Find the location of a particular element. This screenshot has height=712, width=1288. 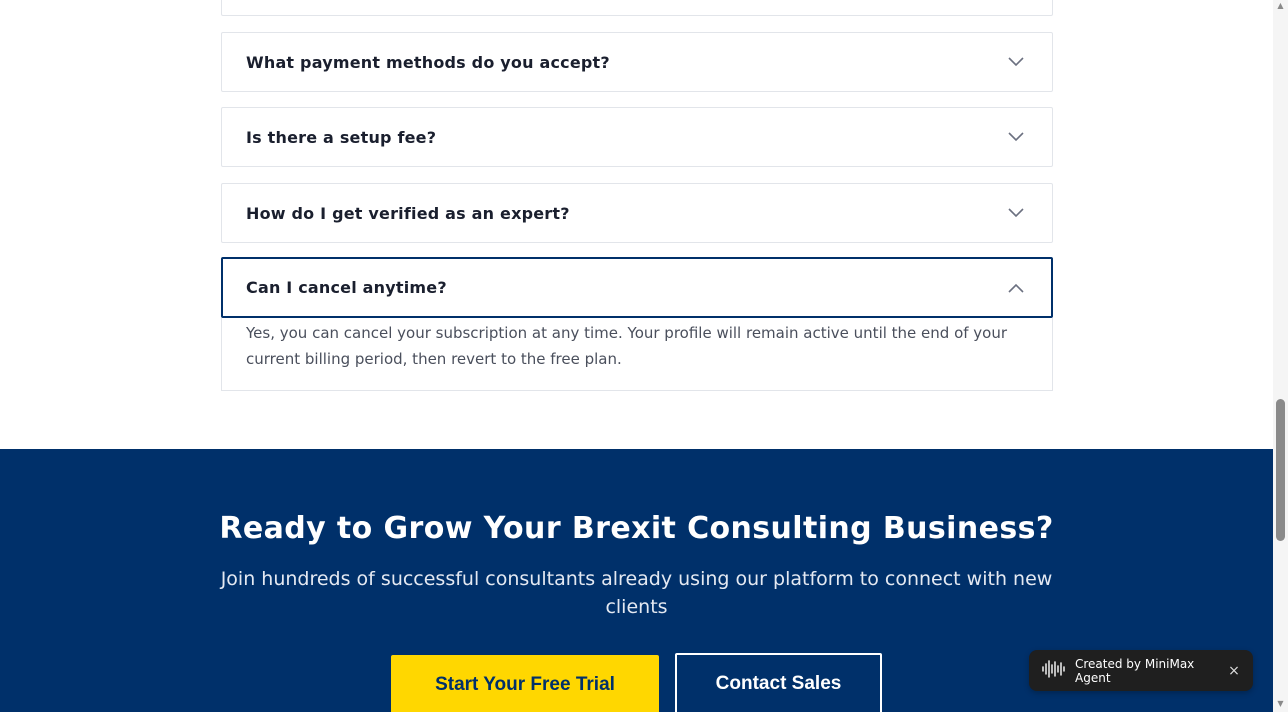

faq-question: How do I get verified as an expert? is located at coordinates (408, 213).